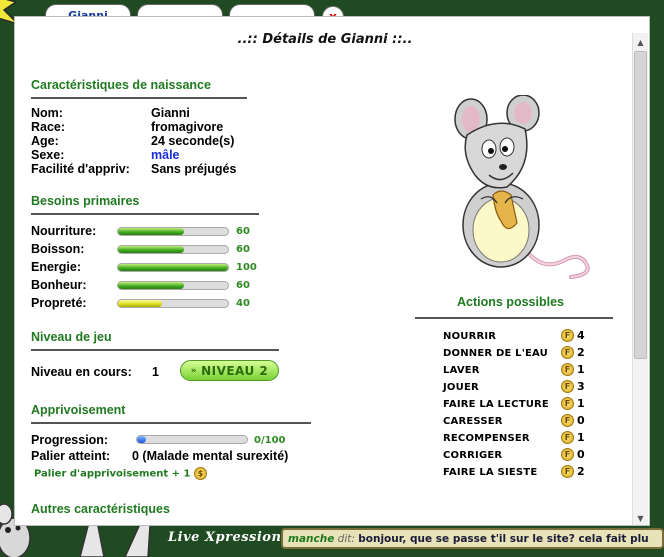 This screenshot has height=557, width=664. What do you see at coordinates (311, 539) in the screenshot?
I see `live-user: manche` at bounding box center [311, 539].